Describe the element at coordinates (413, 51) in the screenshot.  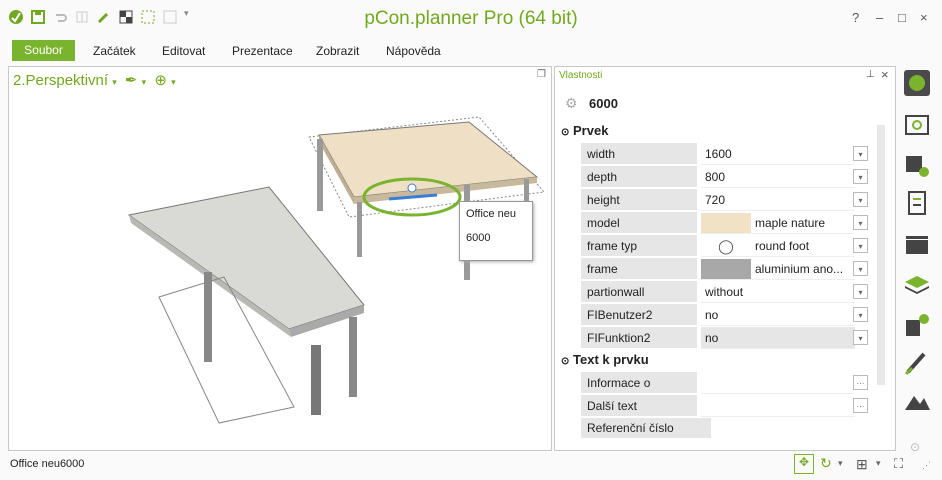
I see `menu-napoveda: Nápověda` at that location.